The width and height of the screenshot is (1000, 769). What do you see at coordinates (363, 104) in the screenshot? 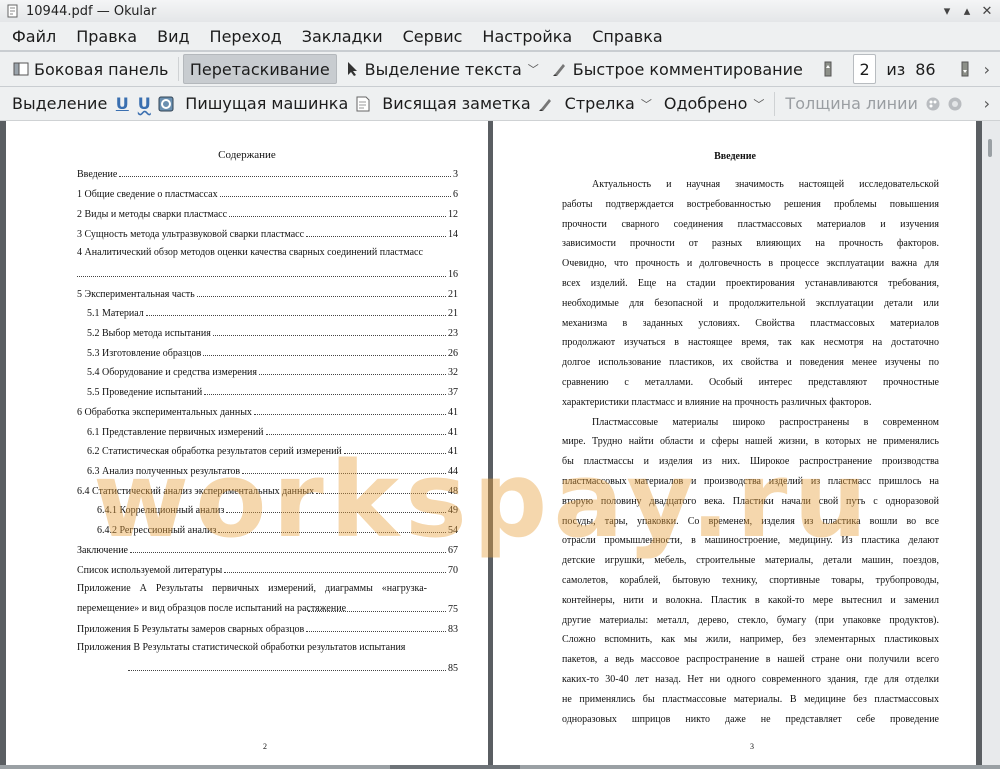
I see `note-icon` at bounding box center [363, 104].